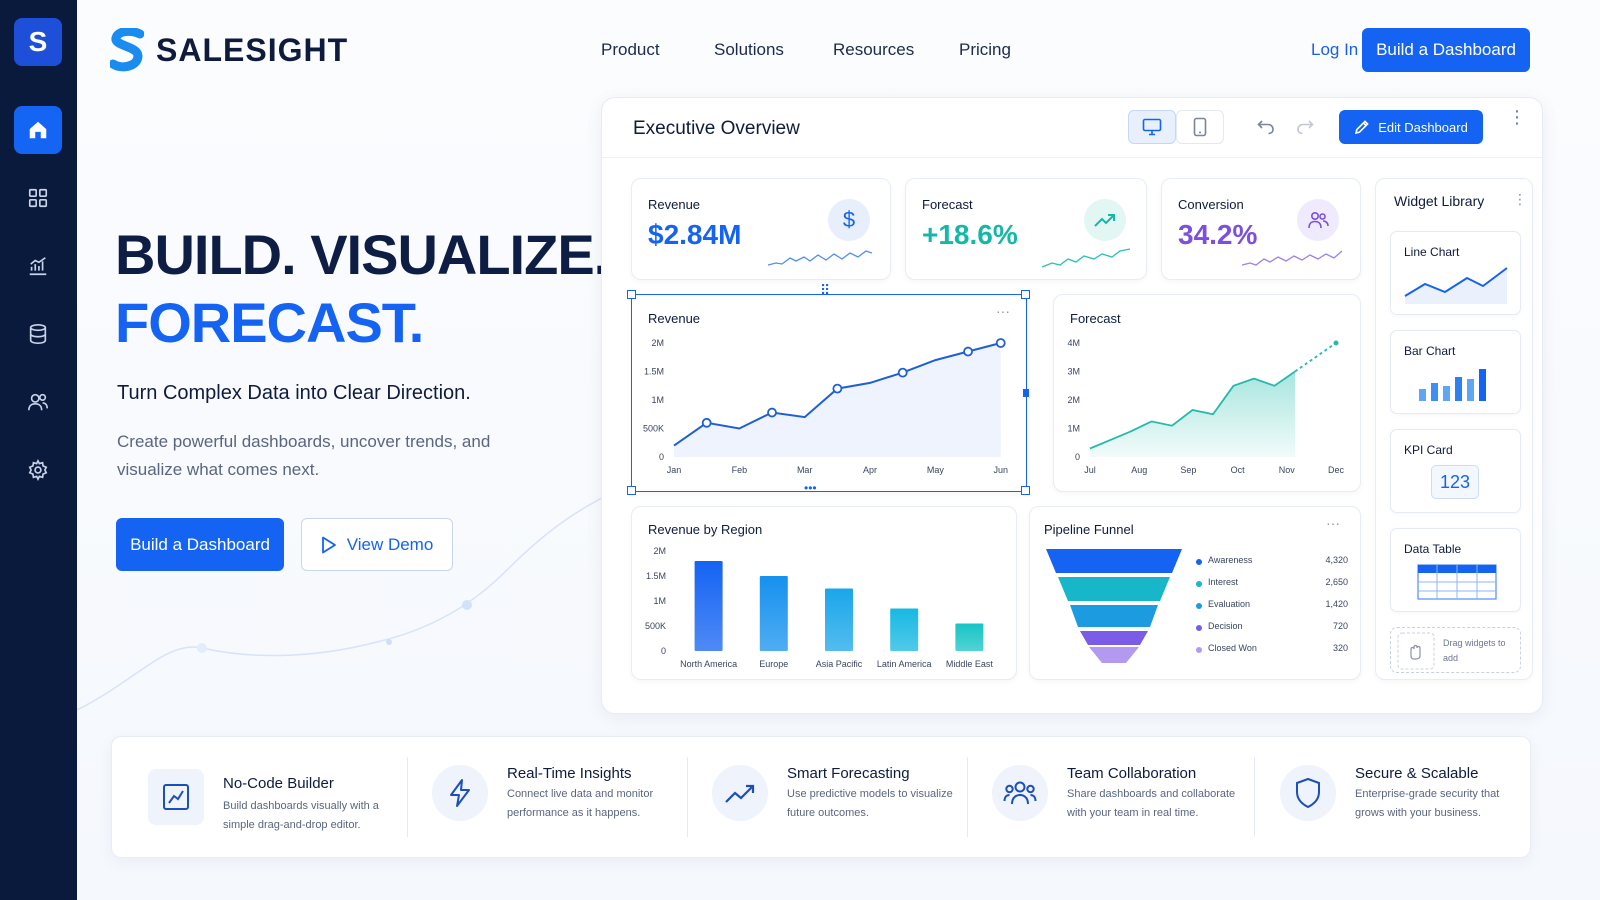 This screenshot has height=900, width=1600. What do you see at coordinates (970, 234) in the screenshot?
I see `kpi-value: +18.6%` at bounding box center [970, 234].